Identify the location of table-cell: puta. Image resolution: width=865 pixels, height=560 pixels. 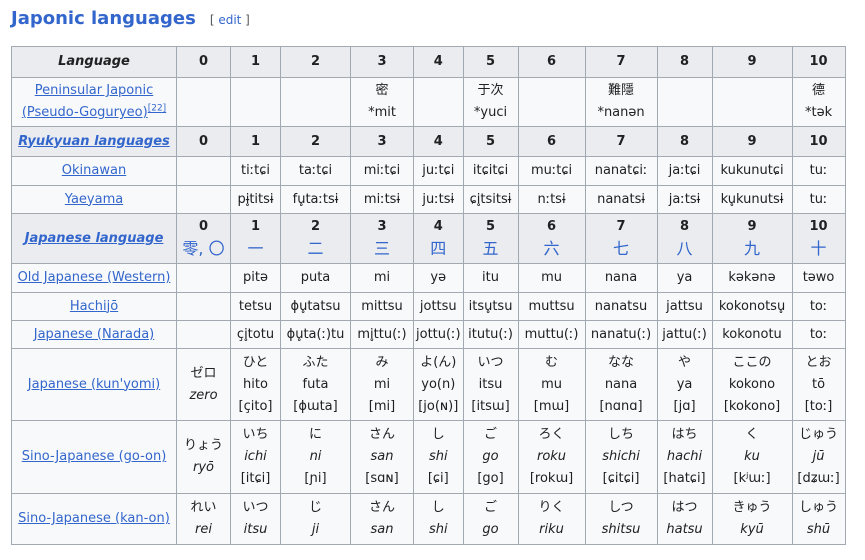
(315, 278).